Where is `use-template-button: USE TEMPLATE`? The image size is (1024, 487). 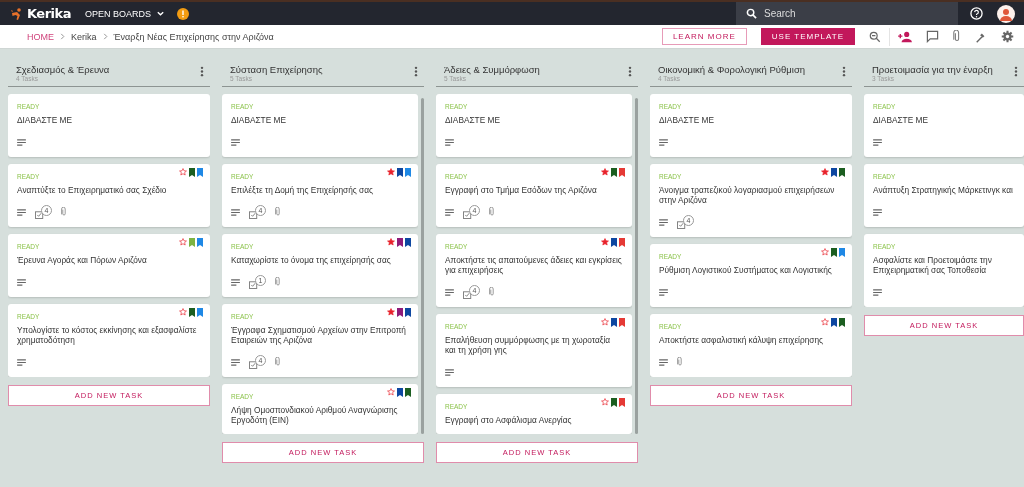 use-template-button: USE TEMPLATE is located at coordinates (807, 36).